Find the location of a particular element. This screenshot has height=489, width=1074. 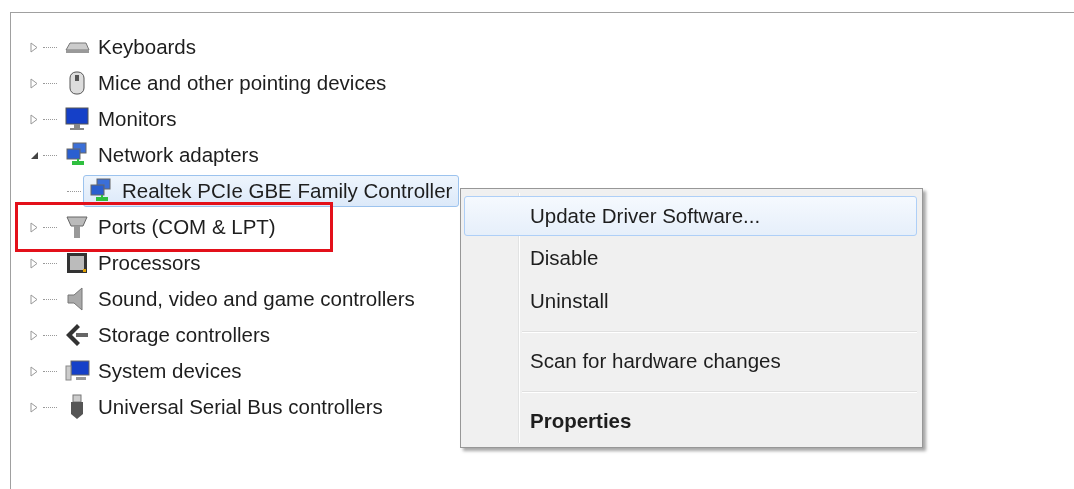

tree-item: Ports (COM & LPT) is located at coordinates (171, 227).